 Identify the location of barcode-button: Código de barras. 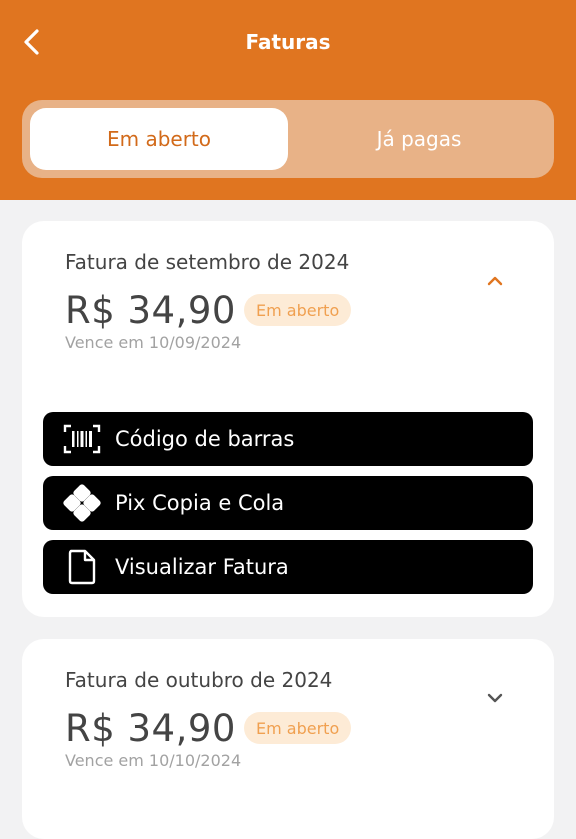
(288, 439).